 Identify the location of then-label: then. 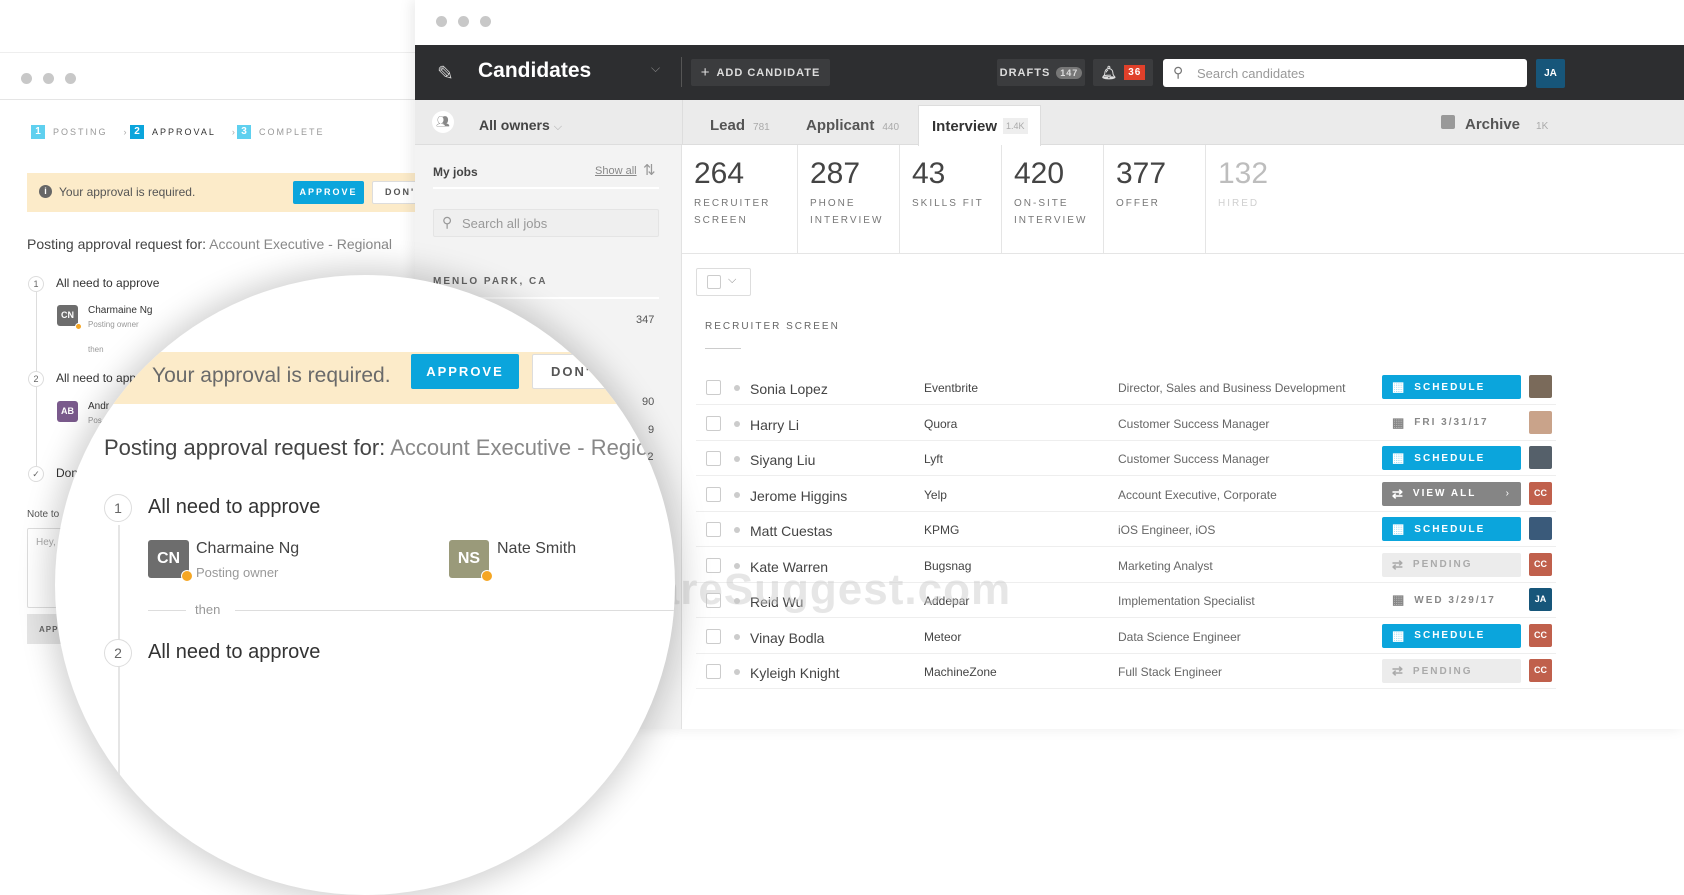
(208, 609).